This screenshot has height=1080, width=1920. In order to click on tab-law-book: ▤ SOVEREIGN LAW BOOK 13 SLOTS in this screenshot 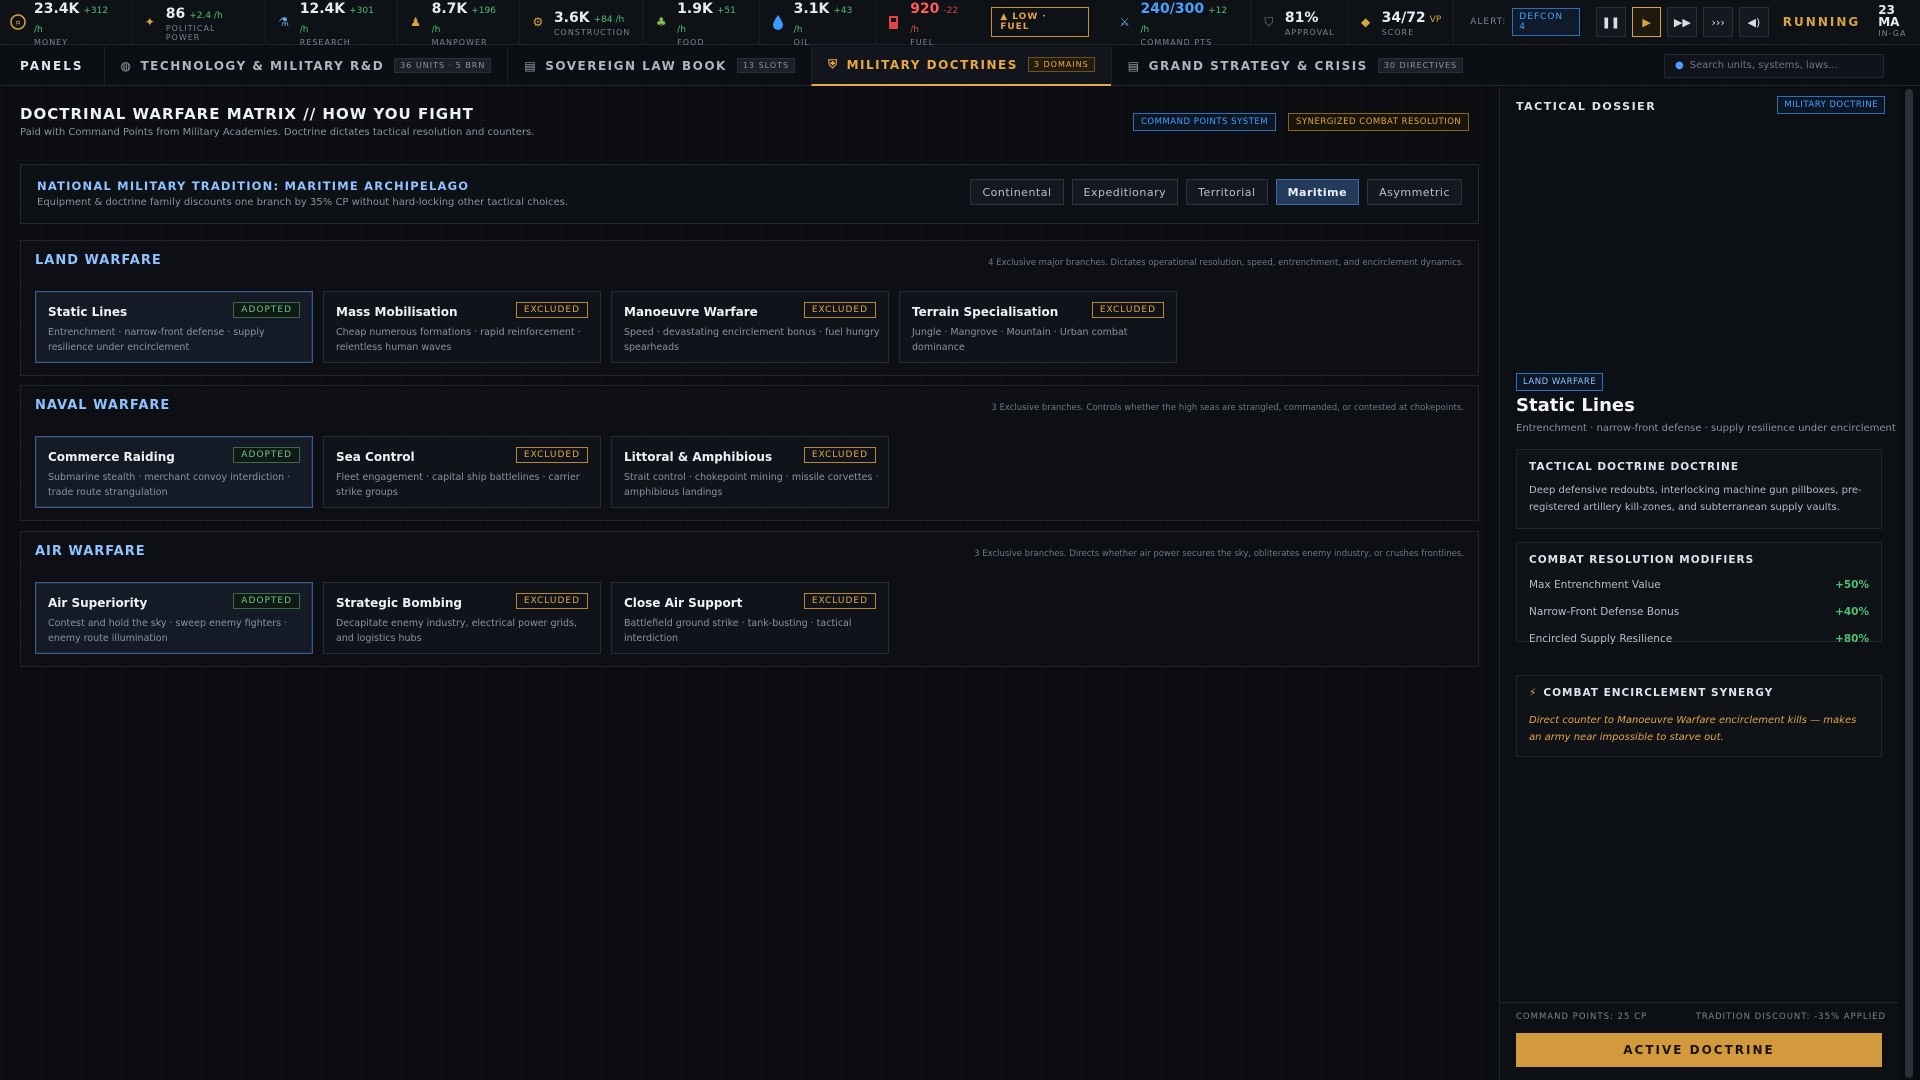, I will do `click(659, 65)`.